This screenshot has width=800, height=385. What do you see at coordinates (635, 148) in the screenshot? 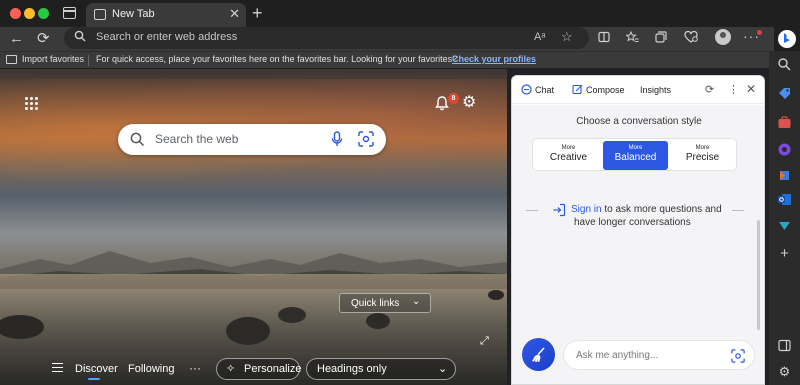
I see `style-balanced-prefix: More` at bounding box center [635, 148].